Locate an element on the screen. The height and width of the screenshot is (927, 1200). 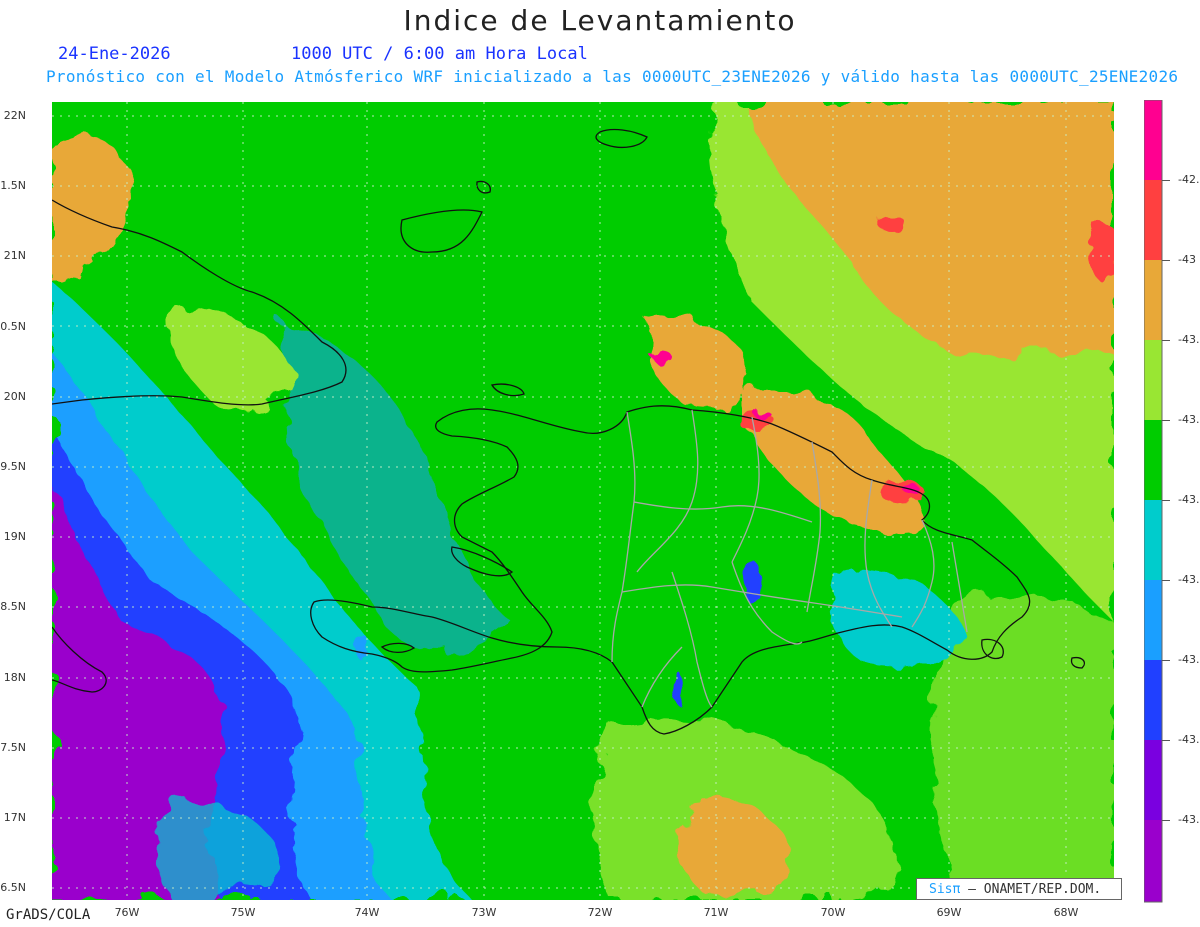
forecast-time: 1000 UTC / 6:00 am Hora Local is located at coordinates (439, 54).